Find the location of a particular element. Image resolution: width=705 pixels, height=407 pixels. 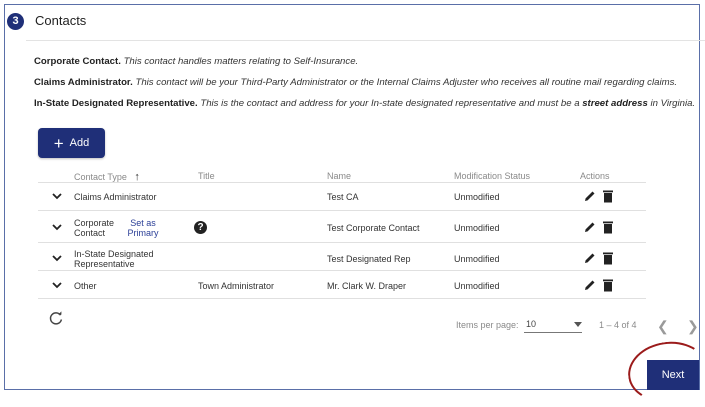

refresh-icon is located at coordinates (56, 318).